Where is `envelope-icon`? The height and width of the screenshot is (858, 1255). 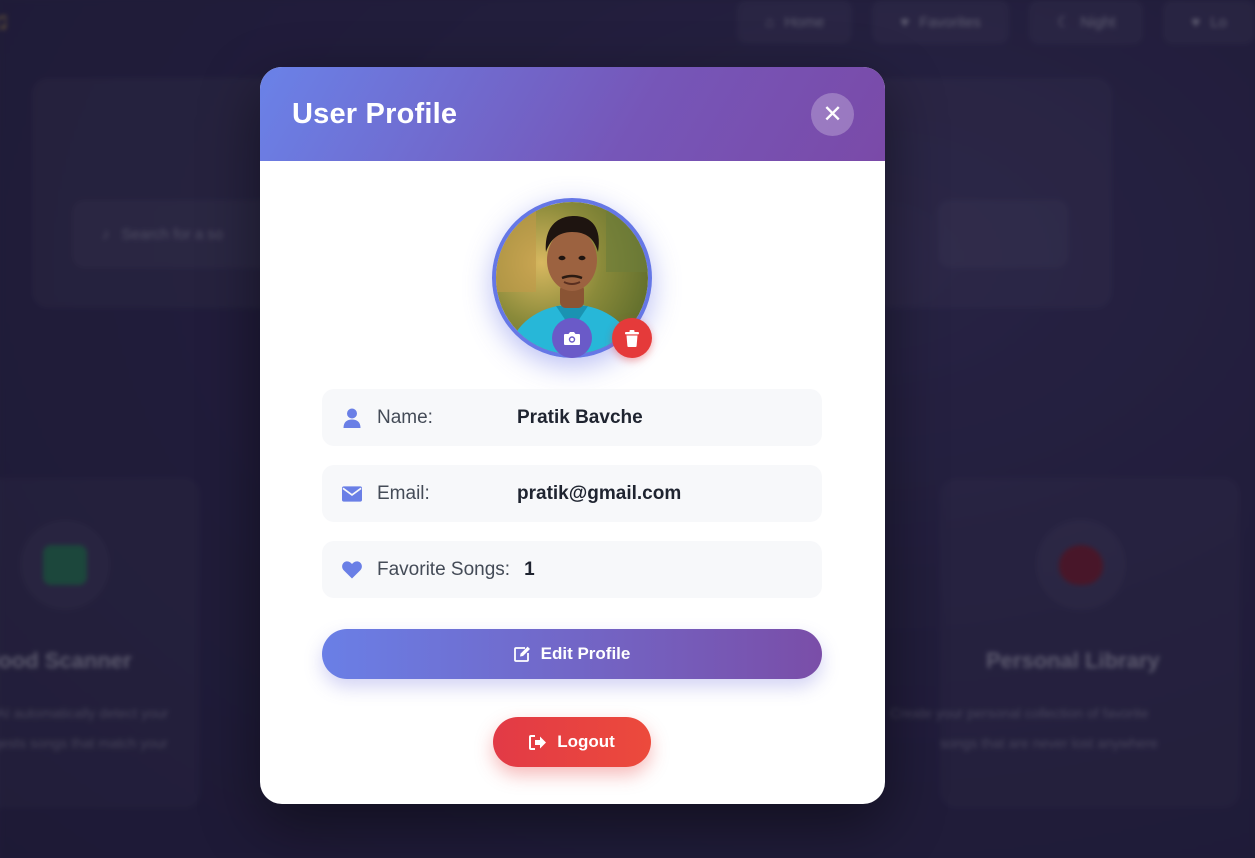 envelope-icon is located at coordinates (352, 494).